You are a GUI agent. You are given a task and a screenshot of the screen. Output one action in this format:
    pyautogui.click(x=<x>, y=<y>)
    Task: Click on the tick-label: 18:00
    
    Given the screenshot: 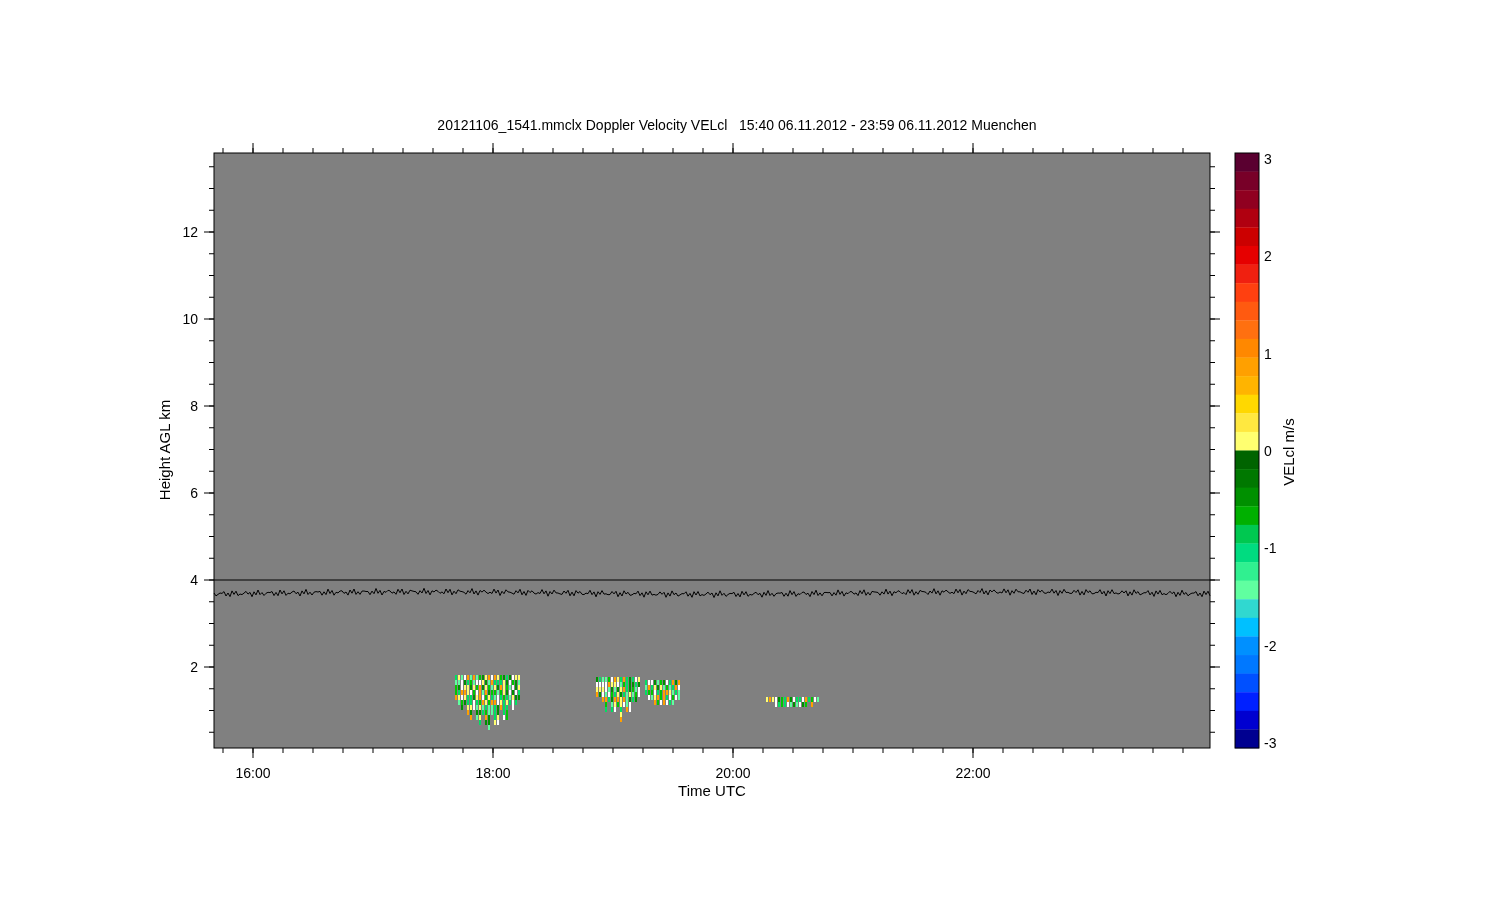 What is the action you would take?
    pyautogui.click(x=493, y=773)
    